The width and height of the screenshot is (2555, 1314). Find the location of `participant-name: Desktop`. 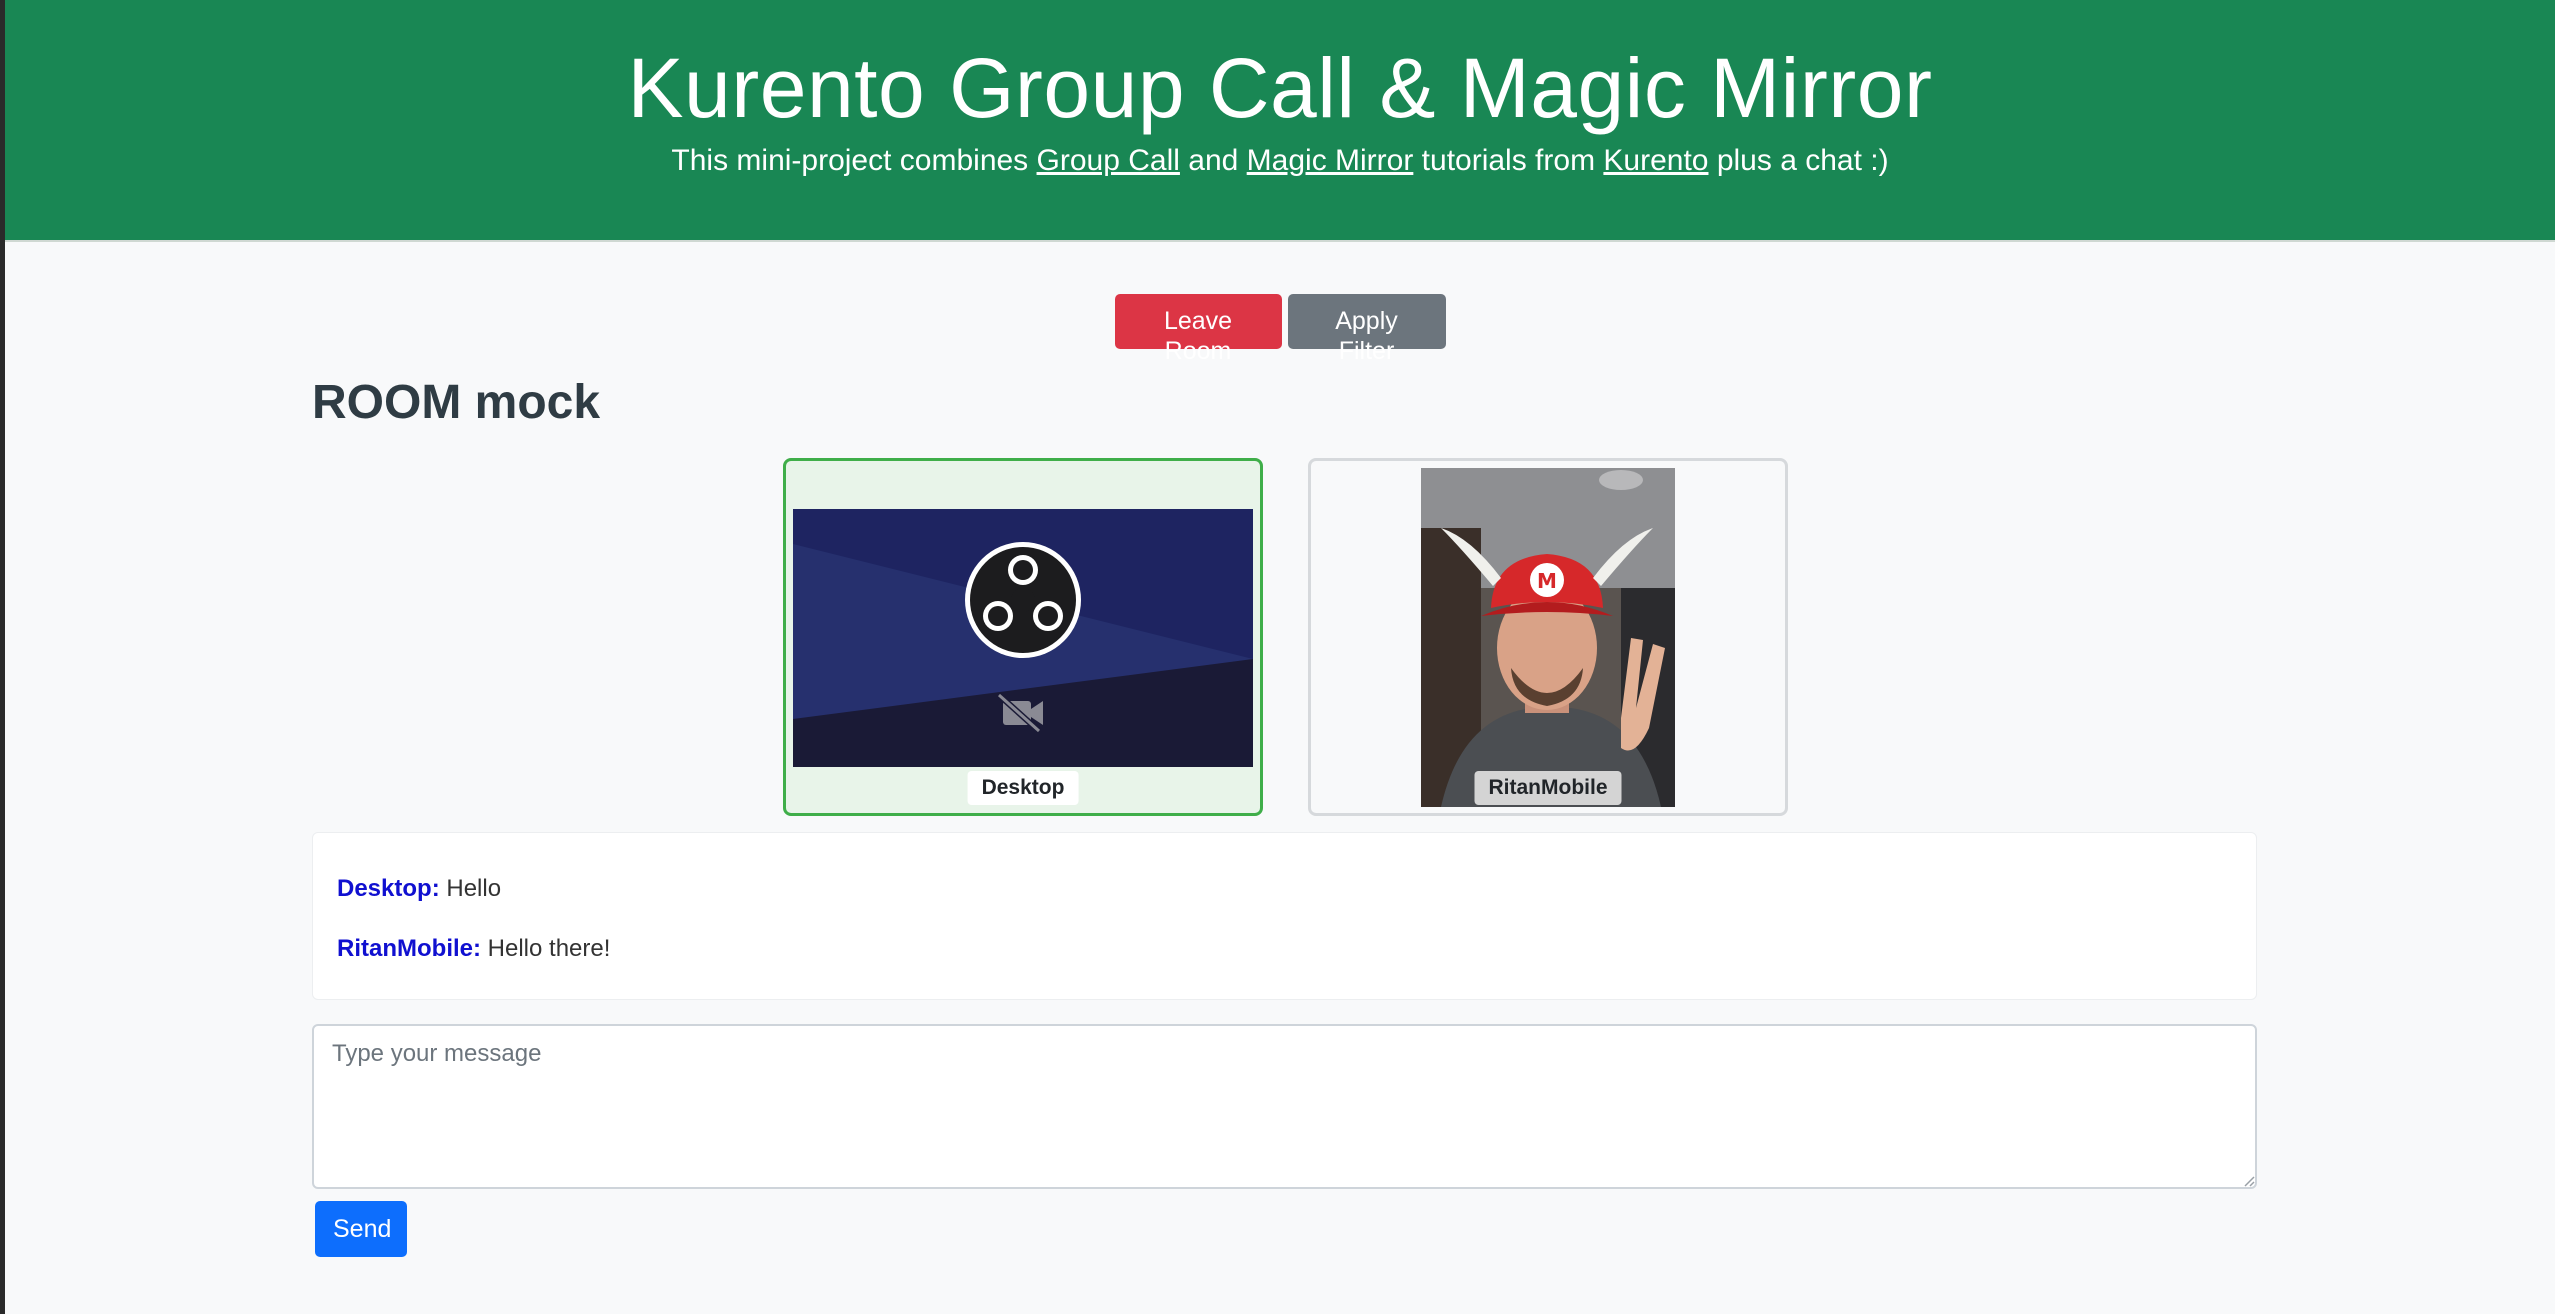

participant-name: Desktop is located at coordinates (1023, 788).